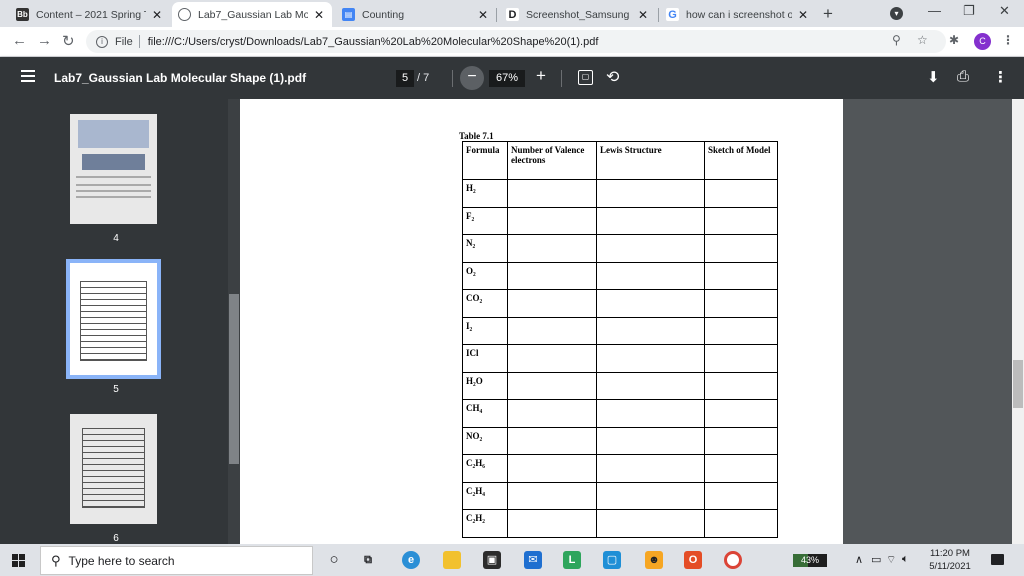 Image resolution: width=1024 pixels, height=576 pixels. What do you see at coordinates (472, 78) in the screenshot?
I see `zoom-out-button: −` at bounding box center [472, 78].